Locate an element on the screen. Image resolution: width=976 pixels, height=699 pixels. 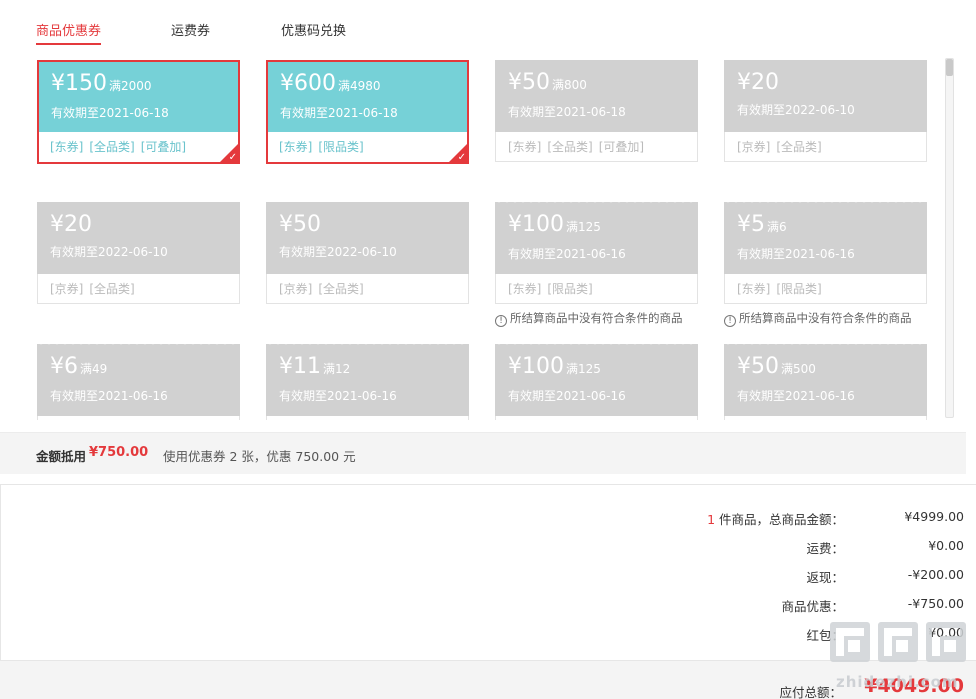
watermark-logo: zhidezhi.com is located at coordinates (899, 658).